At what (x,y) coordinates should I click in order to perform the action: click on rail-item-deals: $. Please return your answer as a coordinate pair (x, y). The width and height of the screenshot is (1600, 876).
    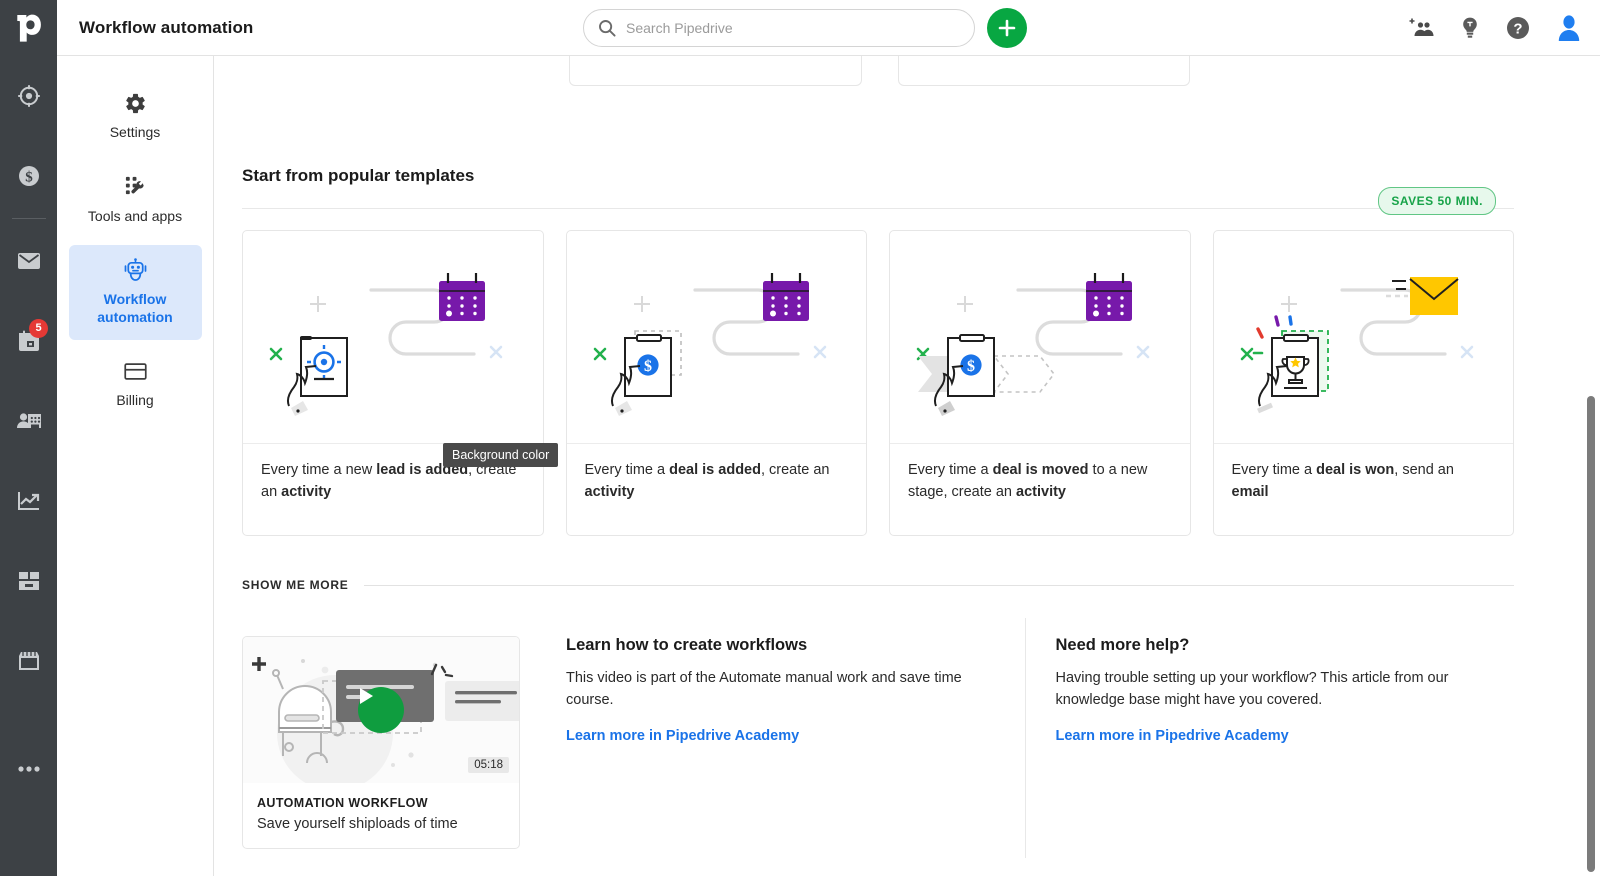
    Looking at the image, I should click on (28, 176).